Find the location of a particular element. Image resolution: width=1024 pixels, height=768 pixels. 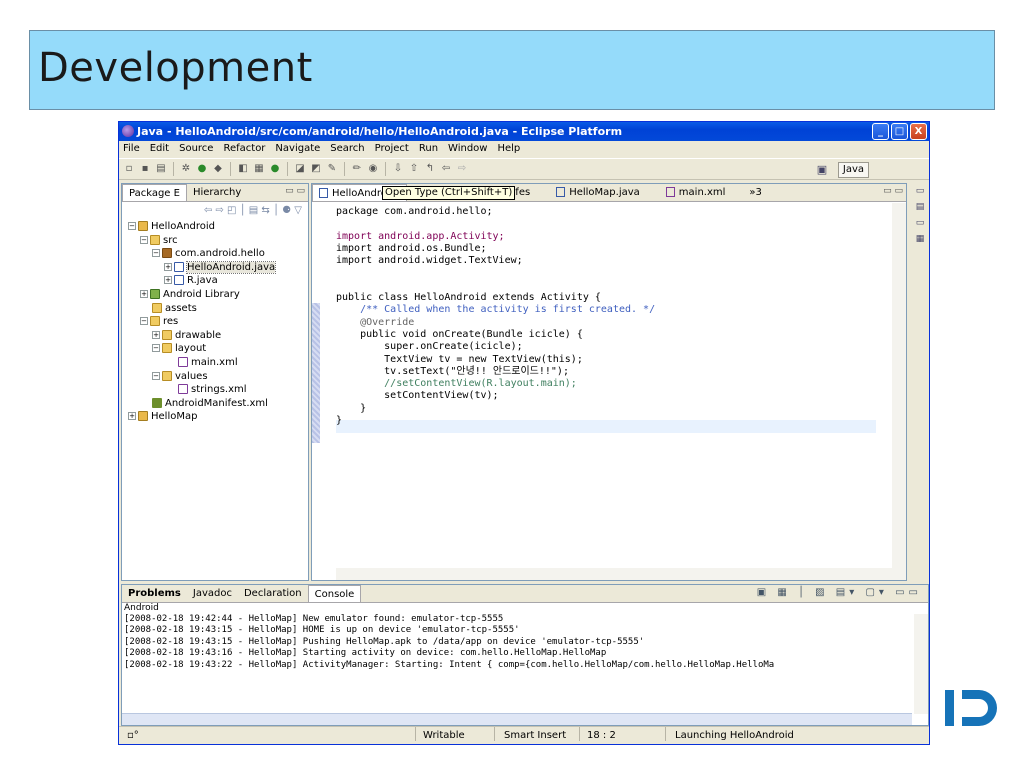

menu-file: File is located at coordinates (131, 149).